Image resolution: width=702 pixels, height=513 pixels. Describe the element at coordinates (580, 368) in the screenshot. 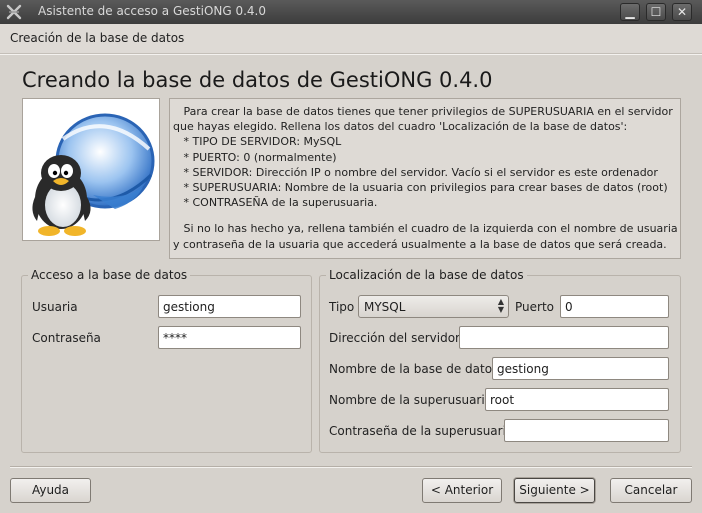

I see `dbname-input: gestiong` at that location.